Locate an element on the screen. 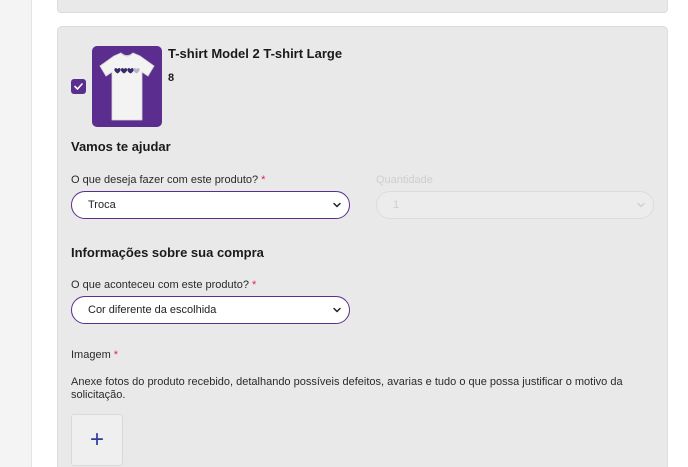 This screenshot has width=688, height=467. product-image is located at coordinates (127, 86).